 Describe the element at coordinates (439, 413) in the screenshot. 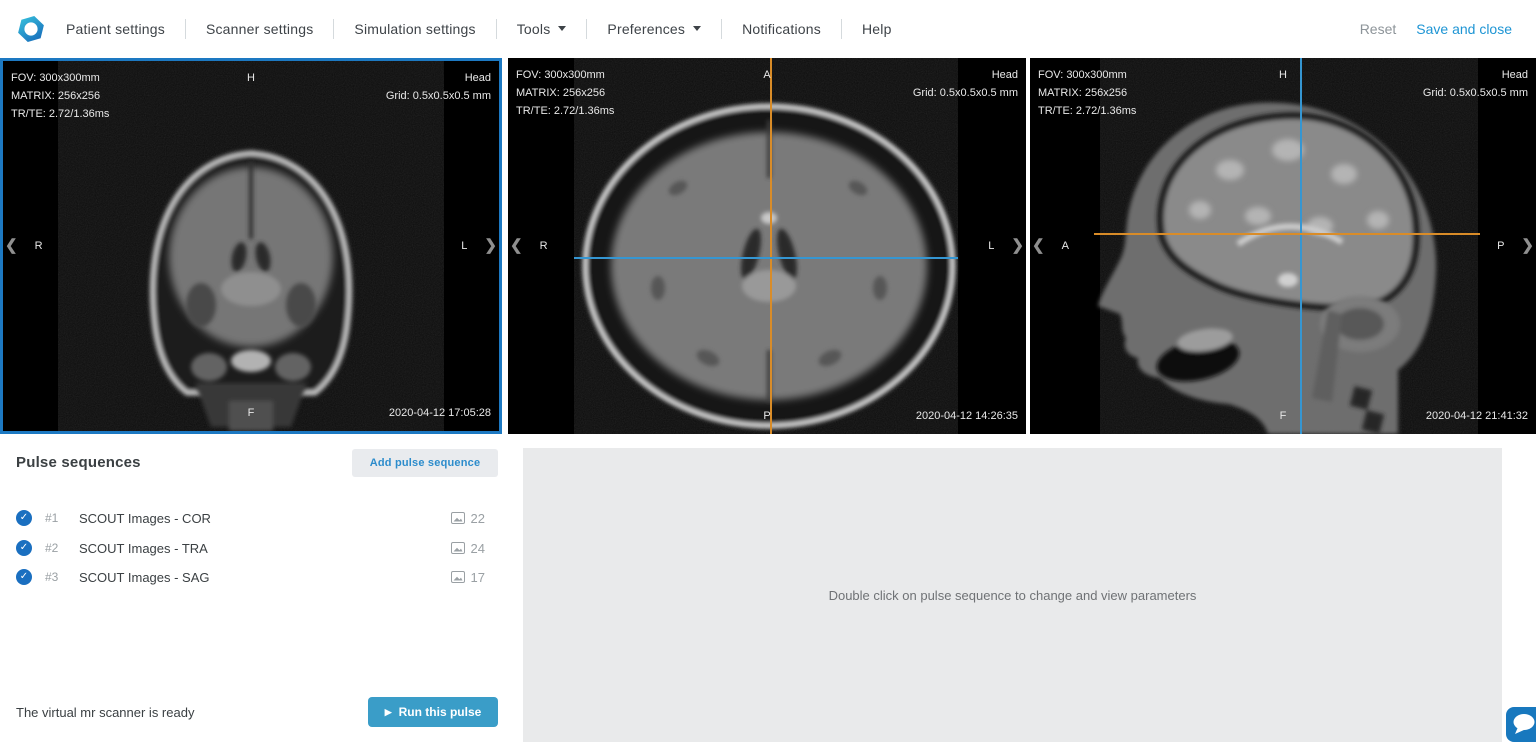

I see `scan-timestamp: 2020-04-12 17:05:28` at that location.